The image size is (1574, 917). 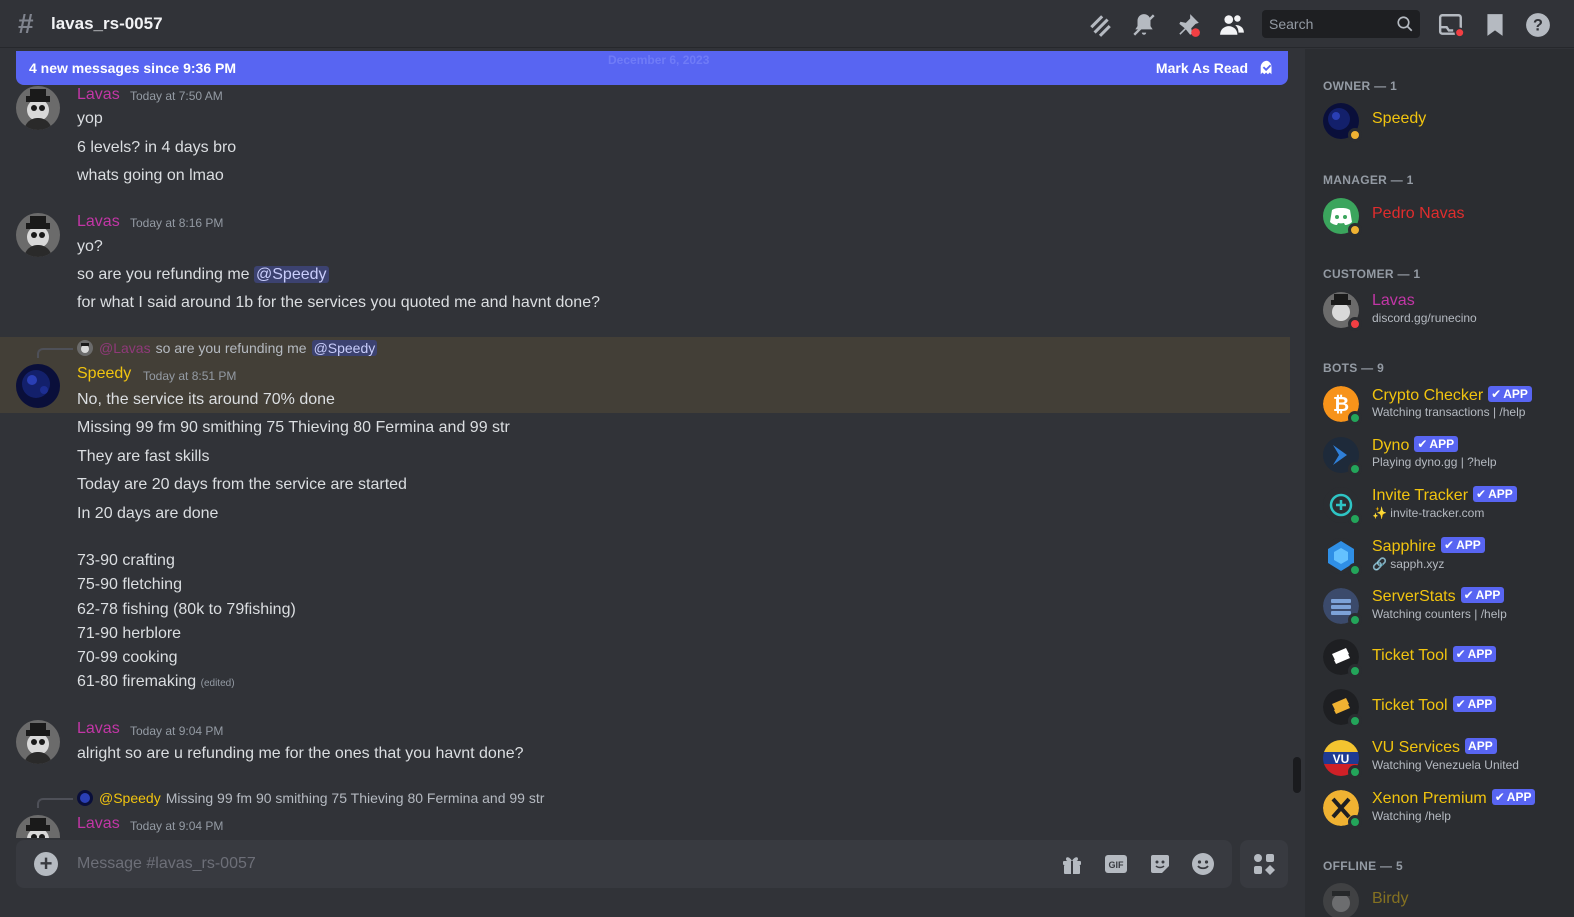 What do you see at coordinates (1267, 68) in the screenshot?
I see `mark-read-icon` at bounding box center [1267, 68].